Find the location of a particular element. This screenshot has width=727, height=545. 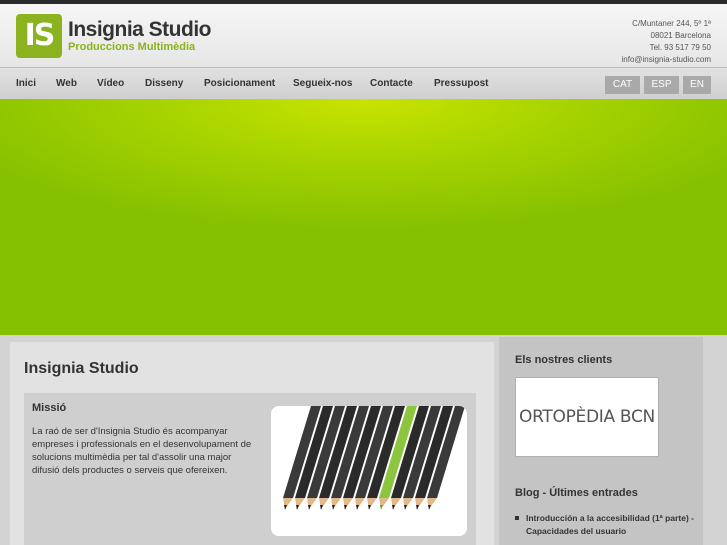

bullet-icon is located at coordinates (517, 518).